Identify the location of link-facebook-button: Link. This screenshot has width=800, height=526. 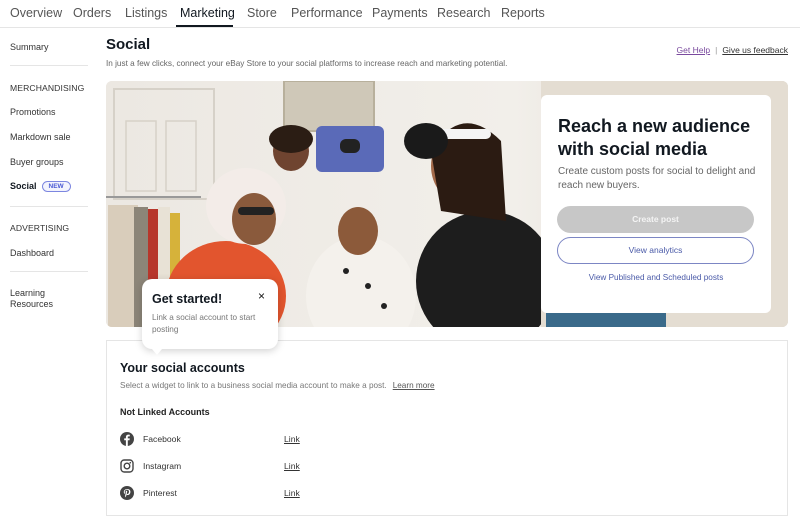
(292, 439).